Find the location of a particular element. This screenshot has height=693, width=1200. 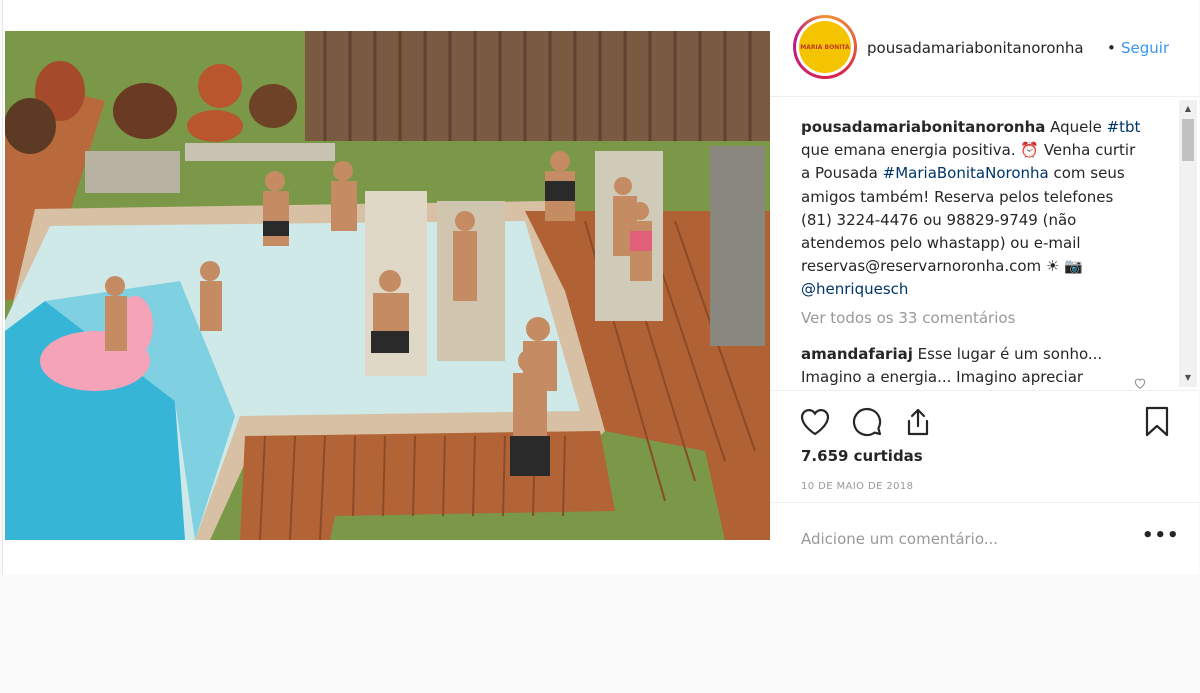

view-all-comments-link: Ver todos os 33 comentários is located at coordinates (908, 318).